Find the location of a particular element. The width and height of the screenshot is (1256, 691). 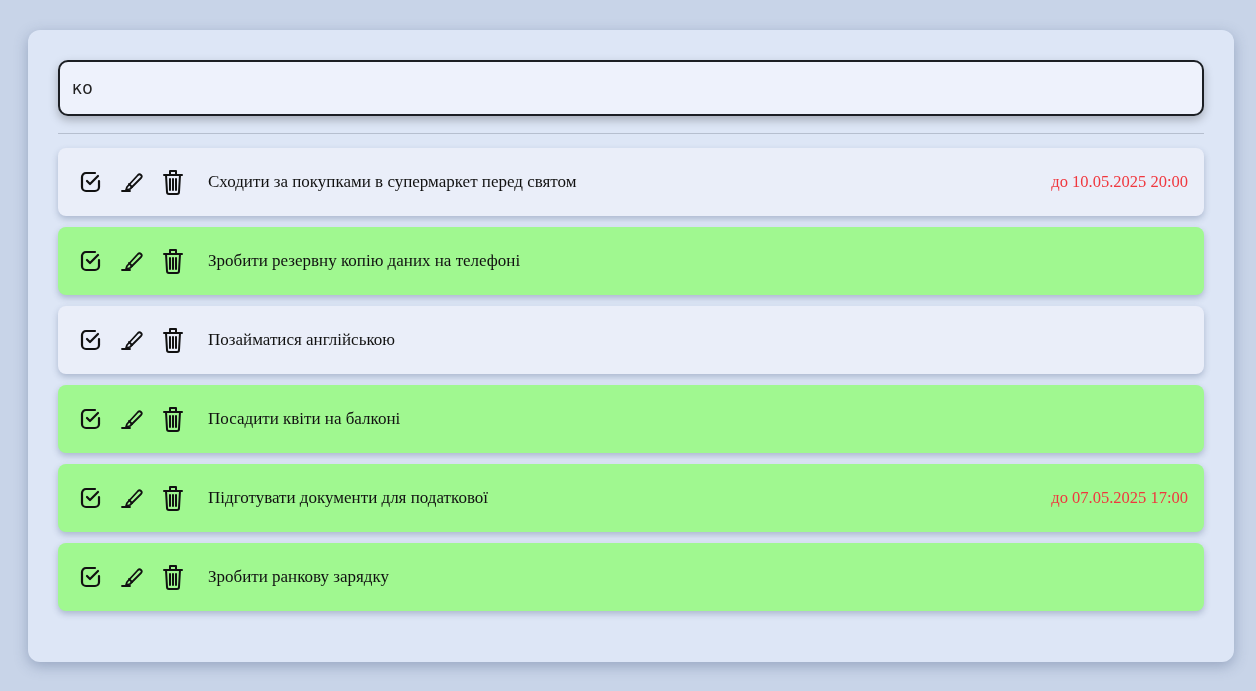

task-deadline: до 10.05.2025 20:00 is located at coordinates (1119, 181).